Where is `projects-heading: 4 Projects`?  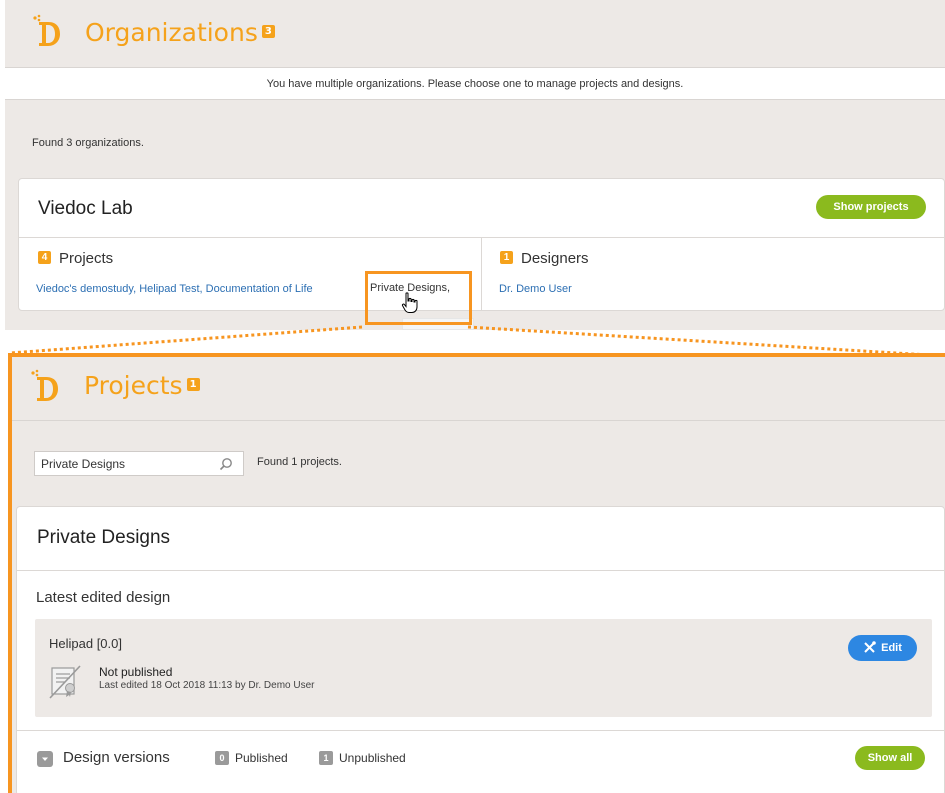
projects-heading: 4 Projects is located at coordinates (75, 258).